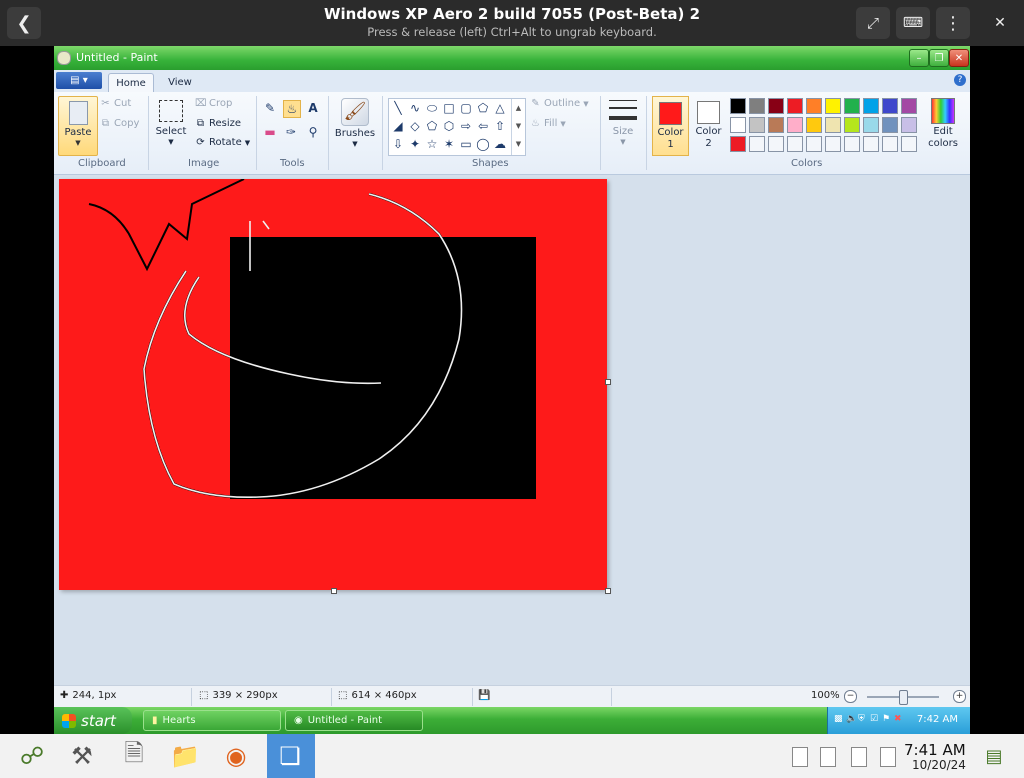 The image size is (1024, 778). What do you see at coordinates (64, 58) in the screenshot?
I see `paint-app-icon` at bounding box center [64, 58].